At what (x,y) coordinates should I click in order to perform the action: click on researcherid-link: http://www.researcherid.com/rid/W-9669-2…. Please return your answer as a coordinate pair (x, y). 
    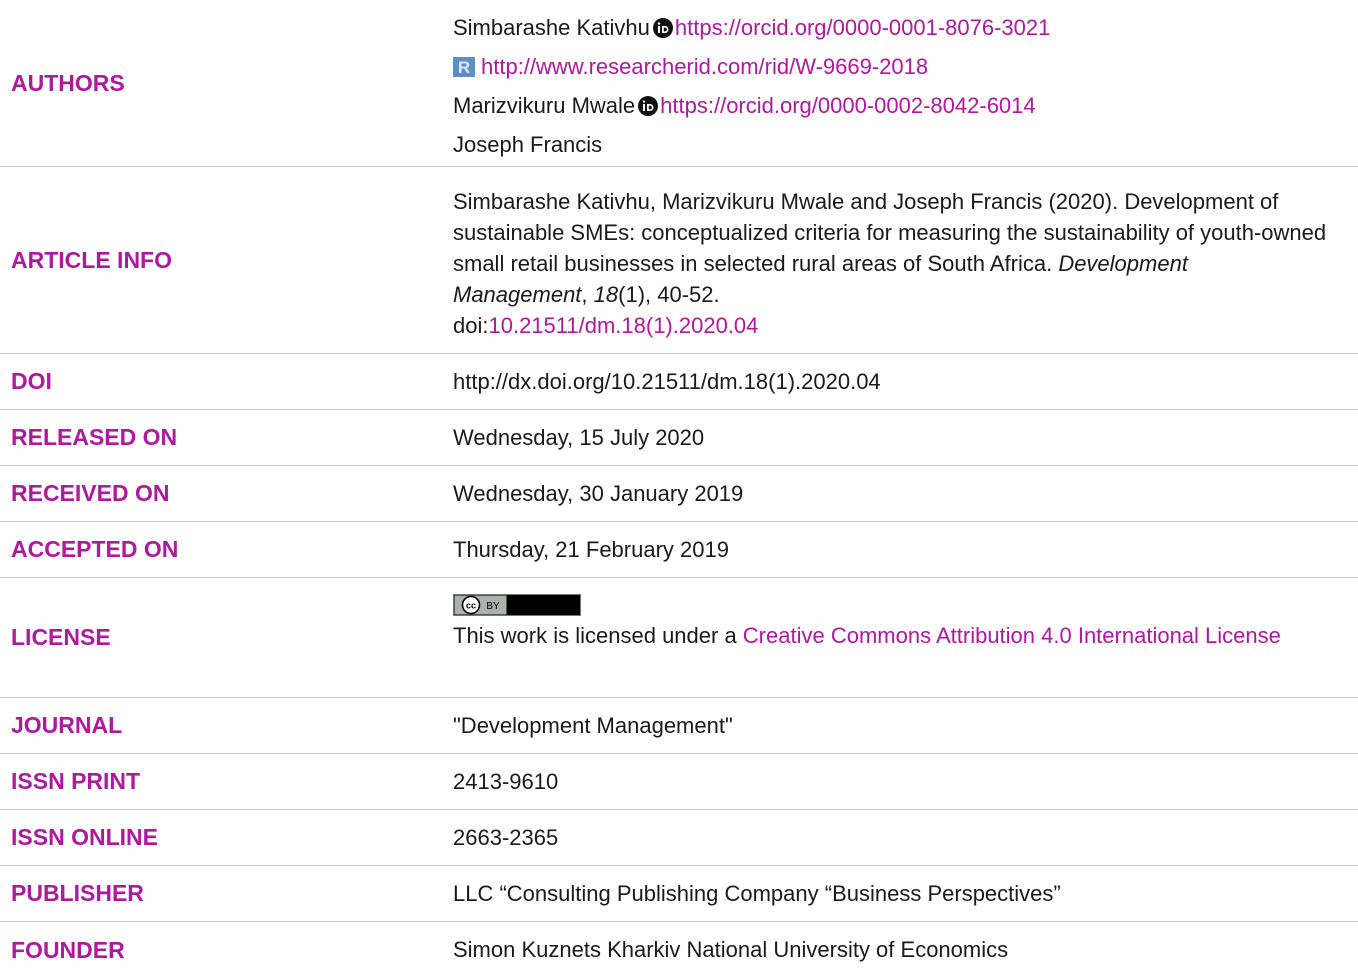
    Looking at the image, I should click on (704, 66).